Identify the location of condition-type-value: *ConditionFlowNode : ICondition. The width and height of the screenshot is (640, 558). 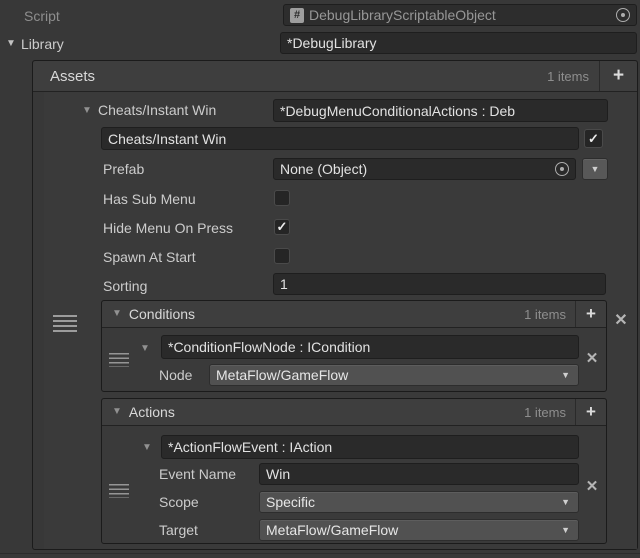
(269, 347).